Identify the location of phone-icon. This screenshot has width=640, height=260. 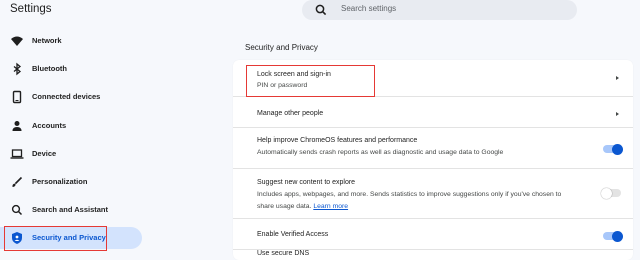
(17, 97).